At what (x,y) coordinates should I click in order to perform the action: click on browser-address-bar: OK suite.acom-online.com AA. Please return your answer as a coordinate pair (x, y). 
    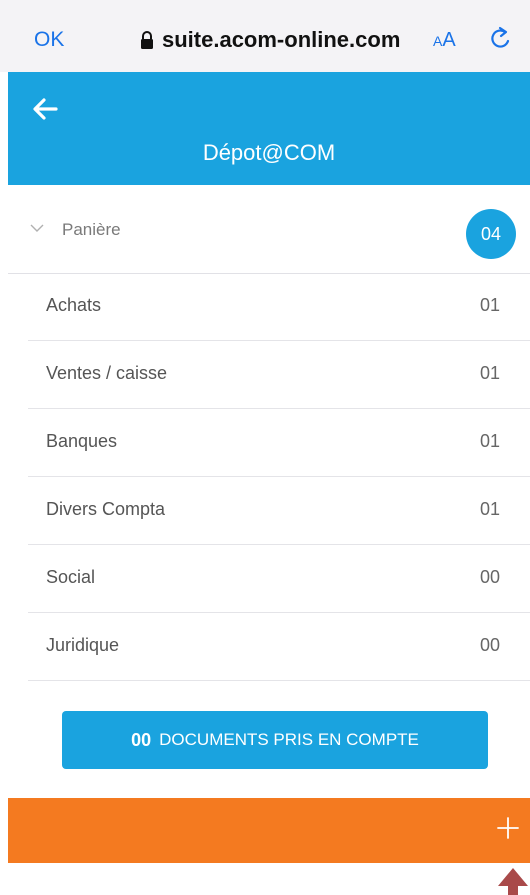
    Looking at the image, I should click on (265, 36).